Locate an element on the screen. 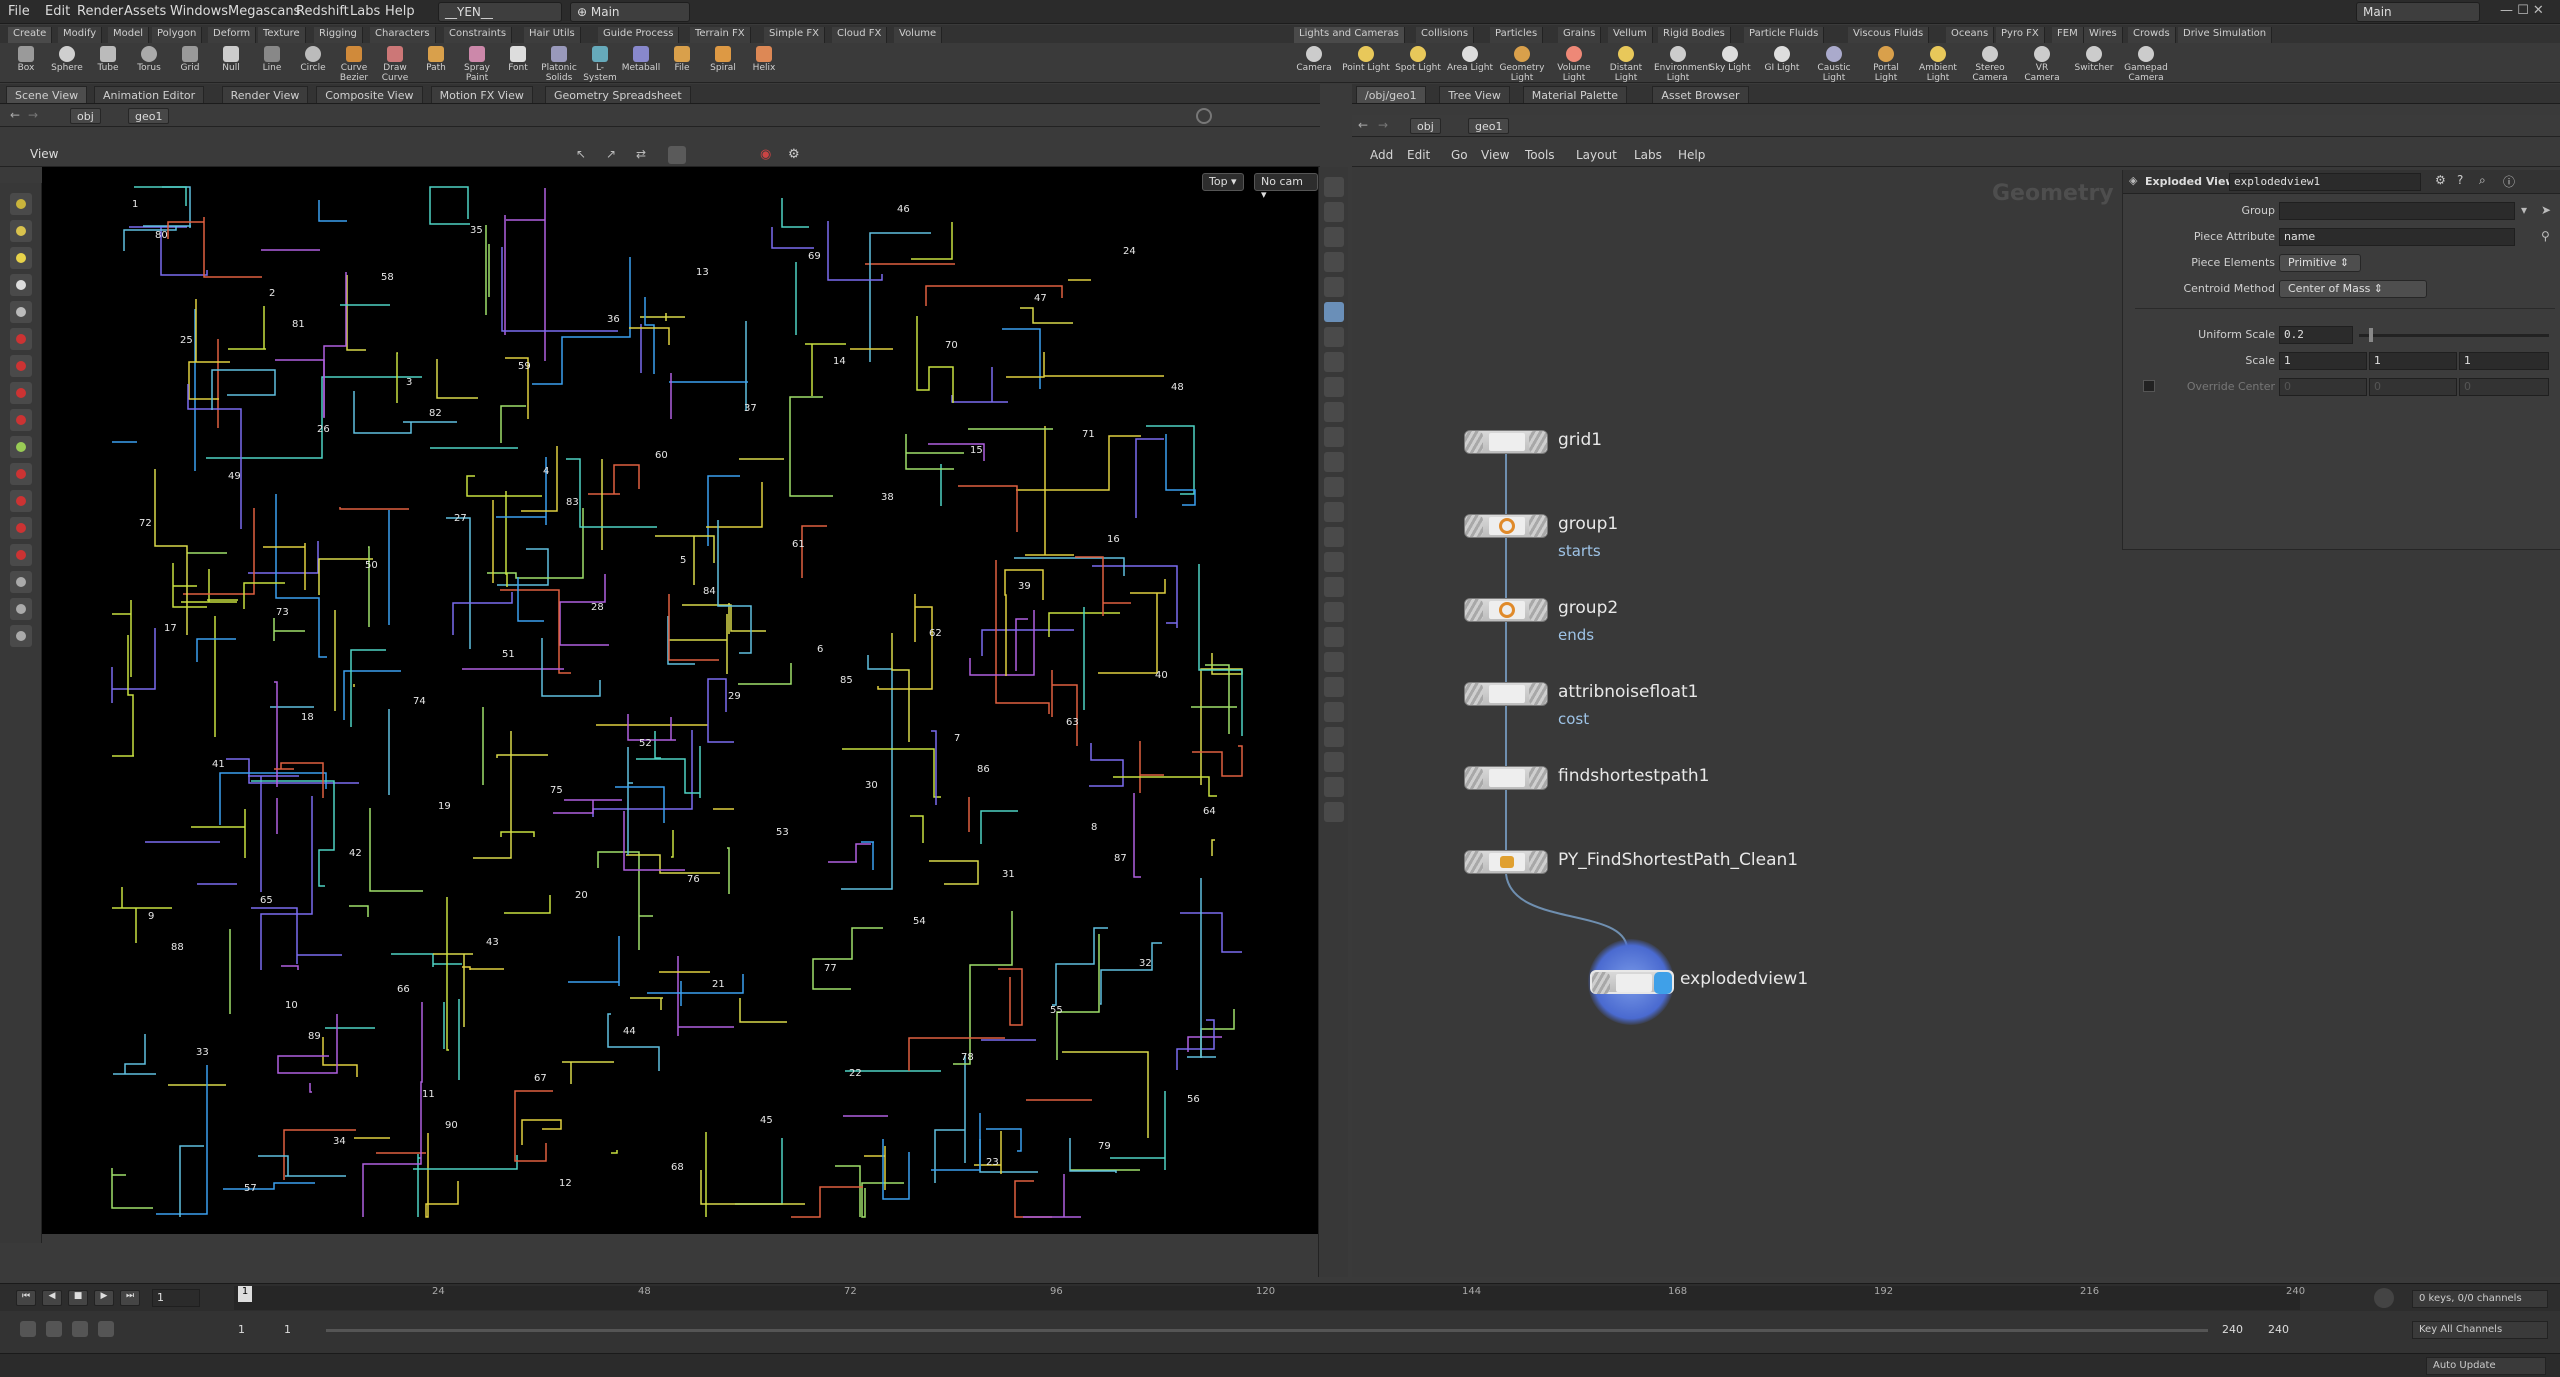 Image resolution: width=2560 pixels, height=1377 pixels. shelf-tab-10: Guide Process is located at coordinates (639, 35).